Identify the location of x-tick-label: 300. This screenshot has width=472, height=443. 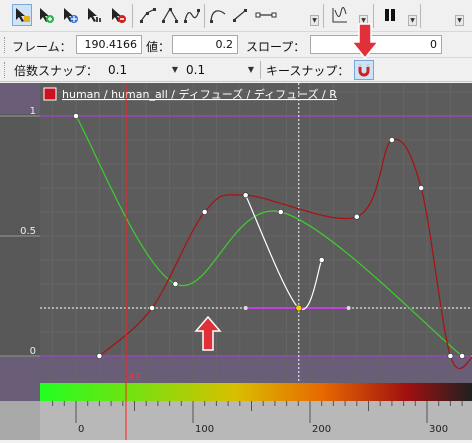
(438, 429).